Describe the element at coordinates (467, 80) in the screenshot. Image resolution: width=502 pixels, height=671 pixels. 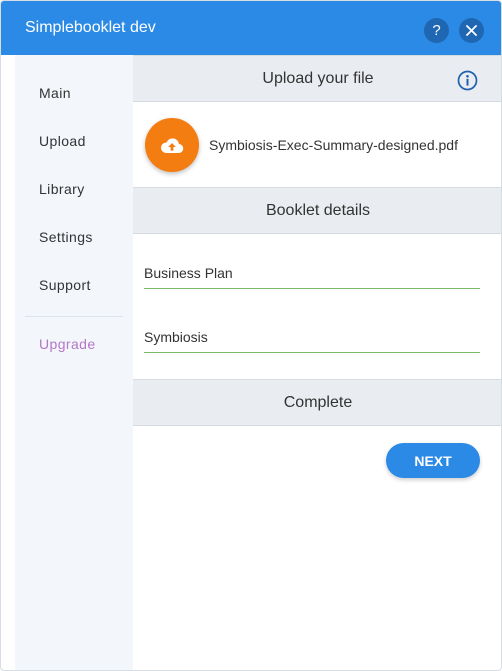
I see `info-icon` at that location.